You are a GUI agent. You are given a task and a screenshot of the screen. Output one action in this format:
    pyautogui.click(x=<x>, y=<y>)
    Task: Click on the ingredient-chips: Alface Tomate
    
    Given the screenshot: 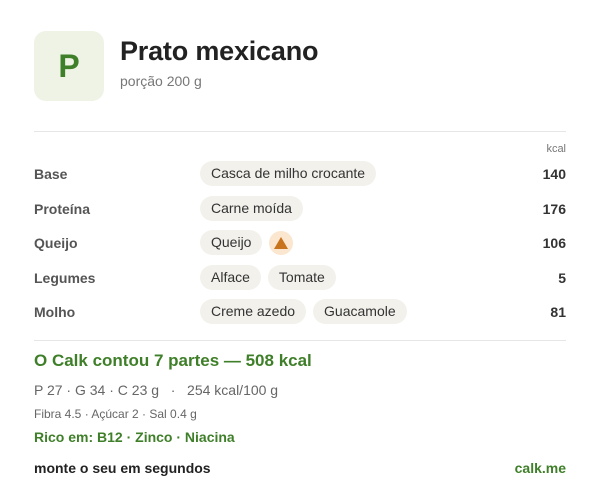 What is the action you would take?
    pyautogui.click(x=268, y=277)
    